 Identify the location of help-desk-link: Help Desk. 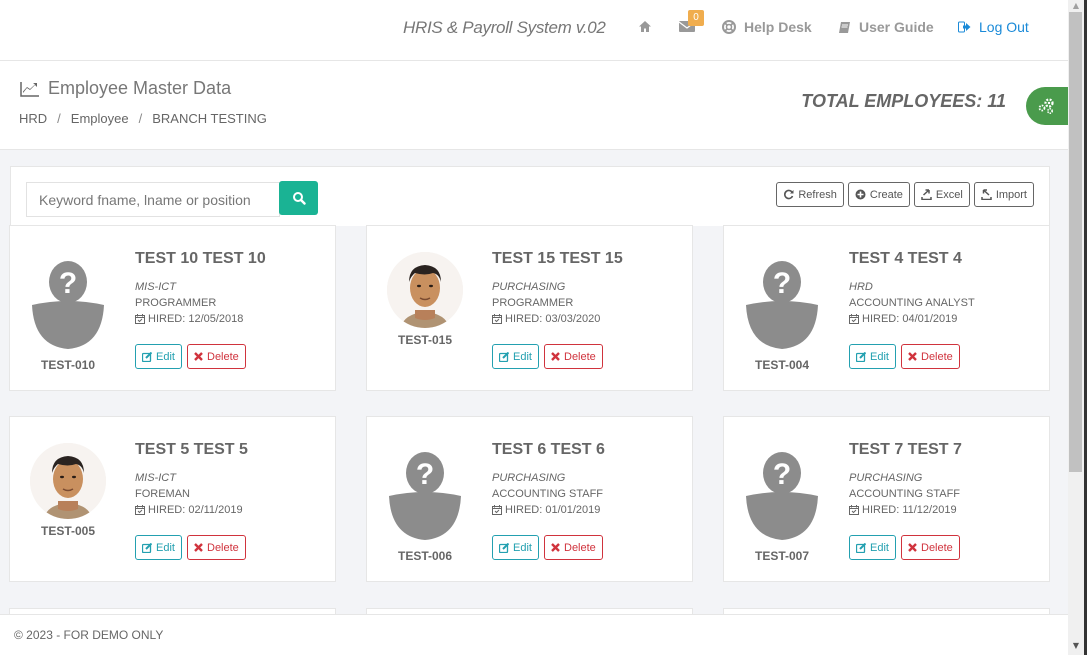
(767, 27).